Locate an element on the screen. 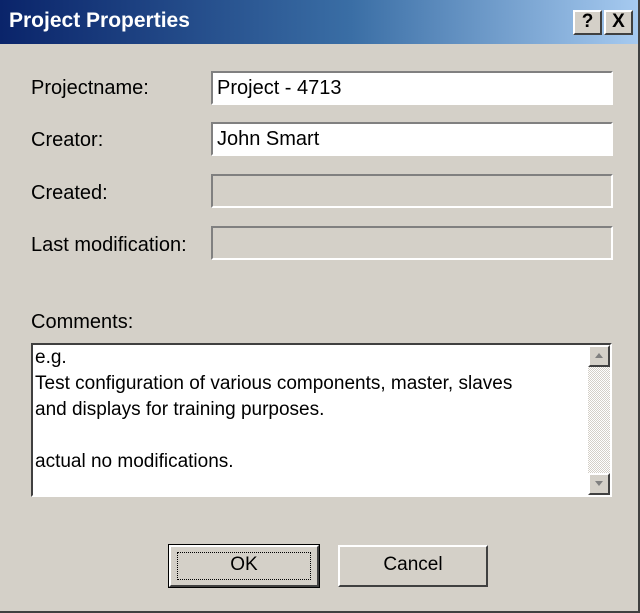  creator-label: Creator: is located at coordinates (67, 140).